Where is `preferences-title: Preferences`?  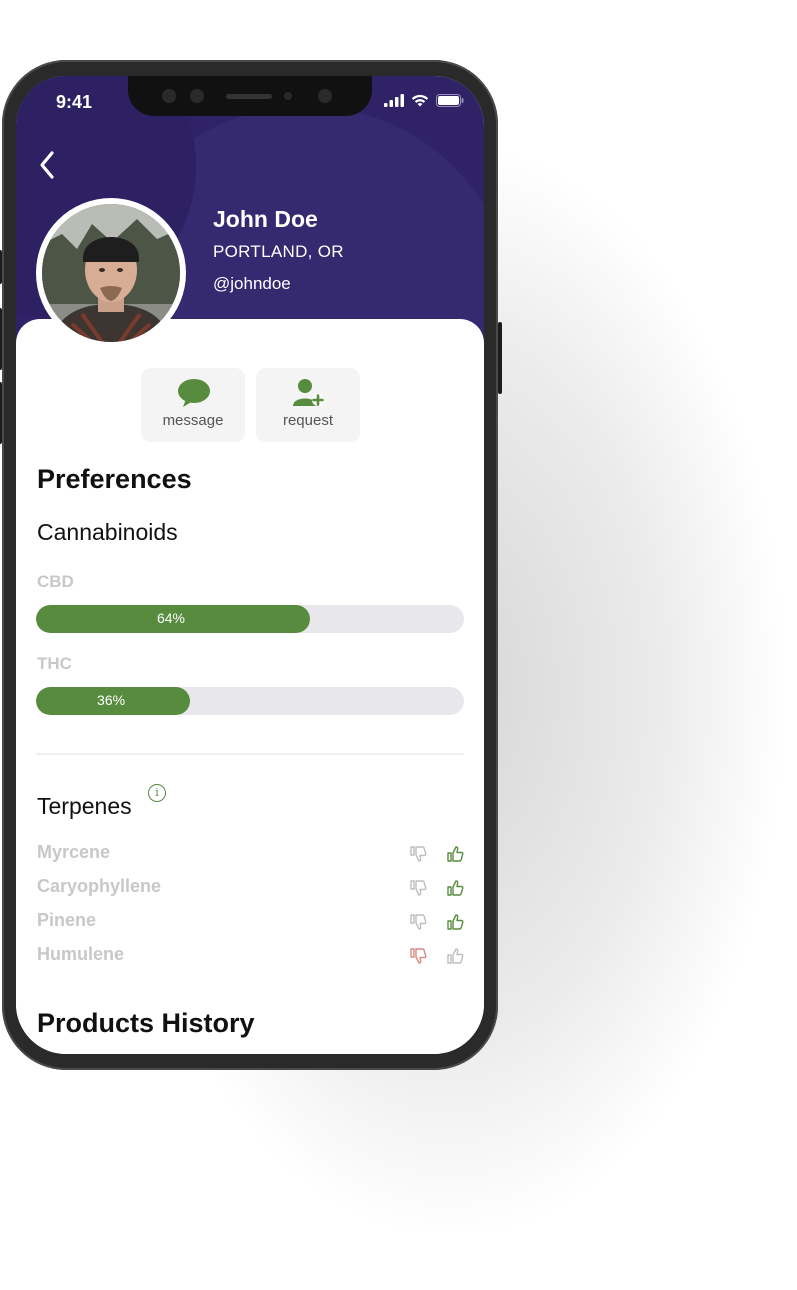 preferences-title: Preferences is located at coordinates (114, 479).